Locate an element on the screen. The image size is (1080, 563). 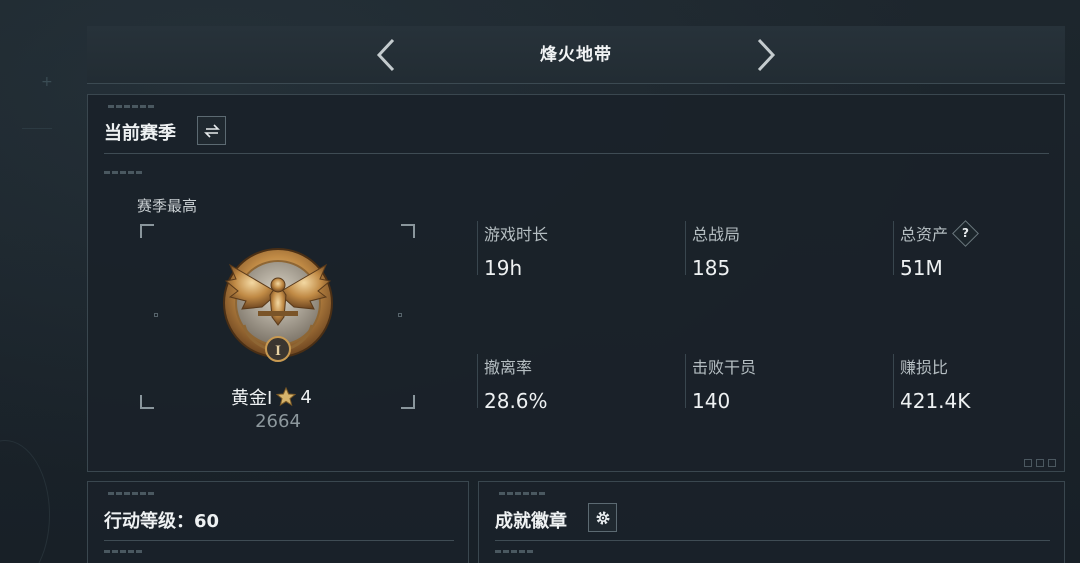
next-mode-button is located at coordinates (764, 55).